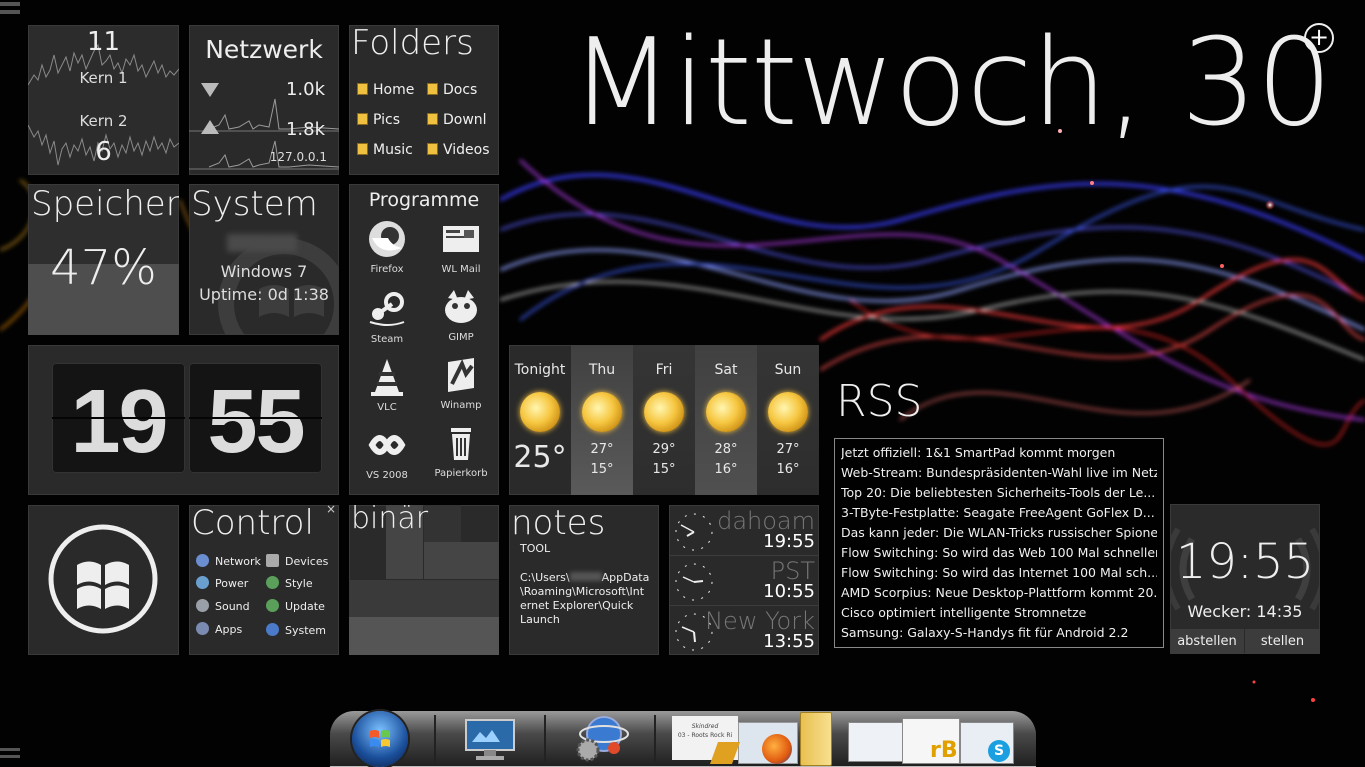  I want to click on control-update: Update, so click(295, 606).